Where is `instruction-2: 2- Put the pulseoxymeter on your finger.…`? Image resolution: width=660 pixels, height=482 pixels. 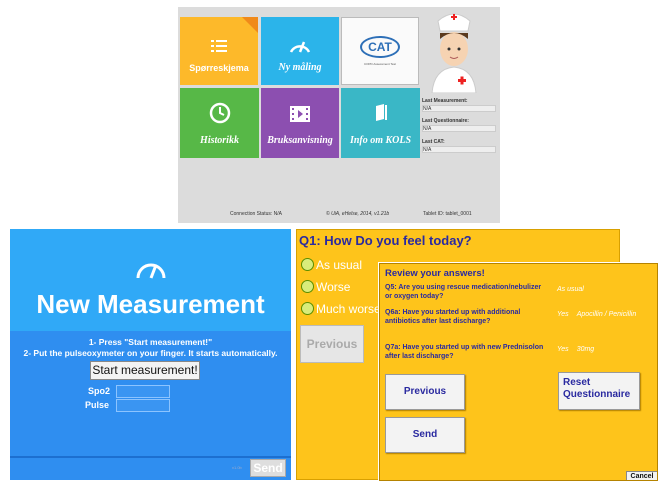
instruction-2: 2- Put the pulseoxymeter on your finger.… is located at coordinates (150, 353).